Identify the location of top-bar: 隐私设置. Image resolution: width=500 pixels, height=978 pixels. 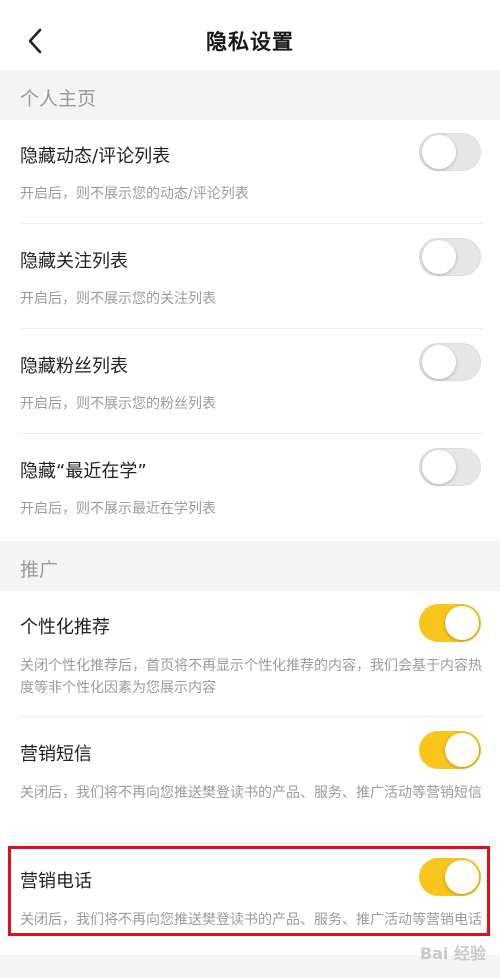
(250, 40).